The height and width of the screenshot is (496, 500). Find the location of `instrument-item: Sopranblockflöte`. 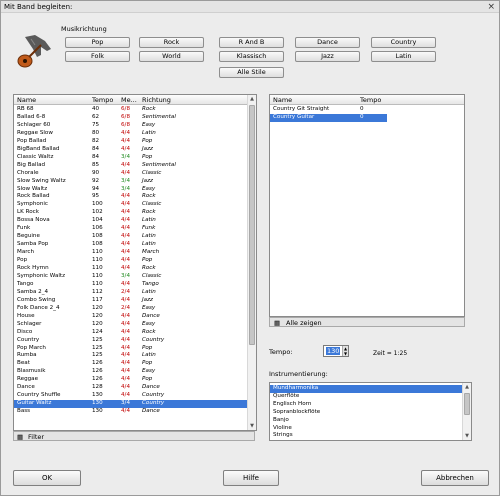

instrument-item: Sopranblockflöte is located at coordinates (366, 413).